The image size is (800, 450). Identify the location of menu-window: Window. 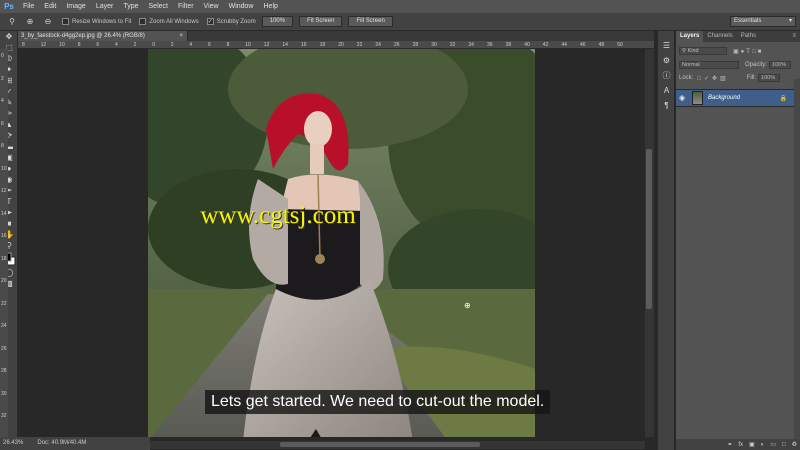
(241, 6).